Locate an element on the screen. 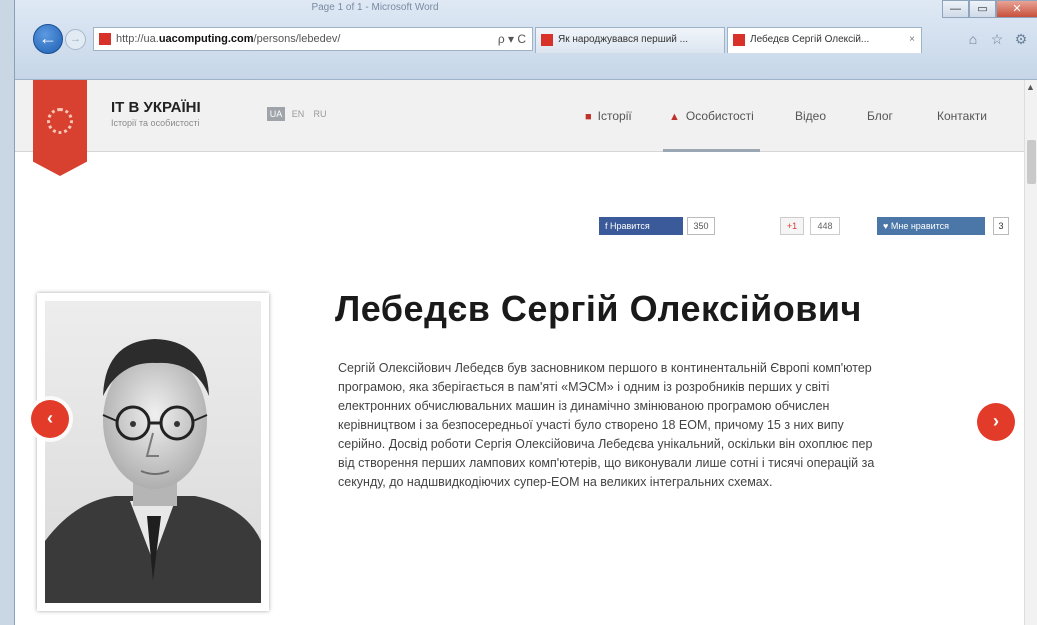 This screenshot has height=625, width=1037. minimize-button: — is located at coordinates (955, 9).